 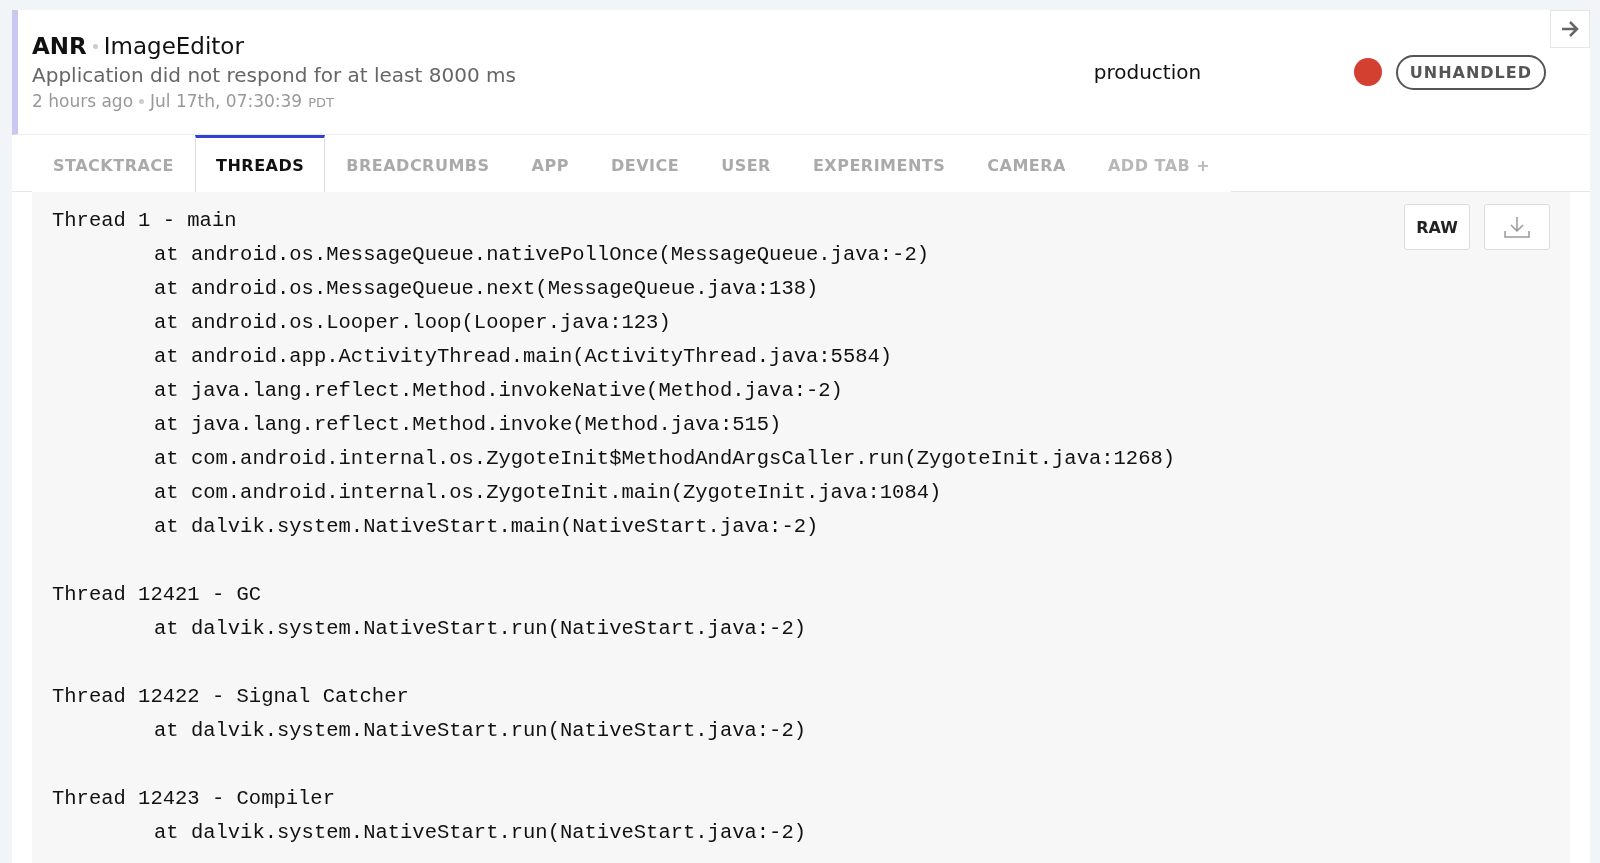 What do you see at coordinates (486, 289) in the screenshot?
I see `stack-frame: at android.os.MessageQueue.next(MessageQueue.java:138)` at bounding box center [486, 289].